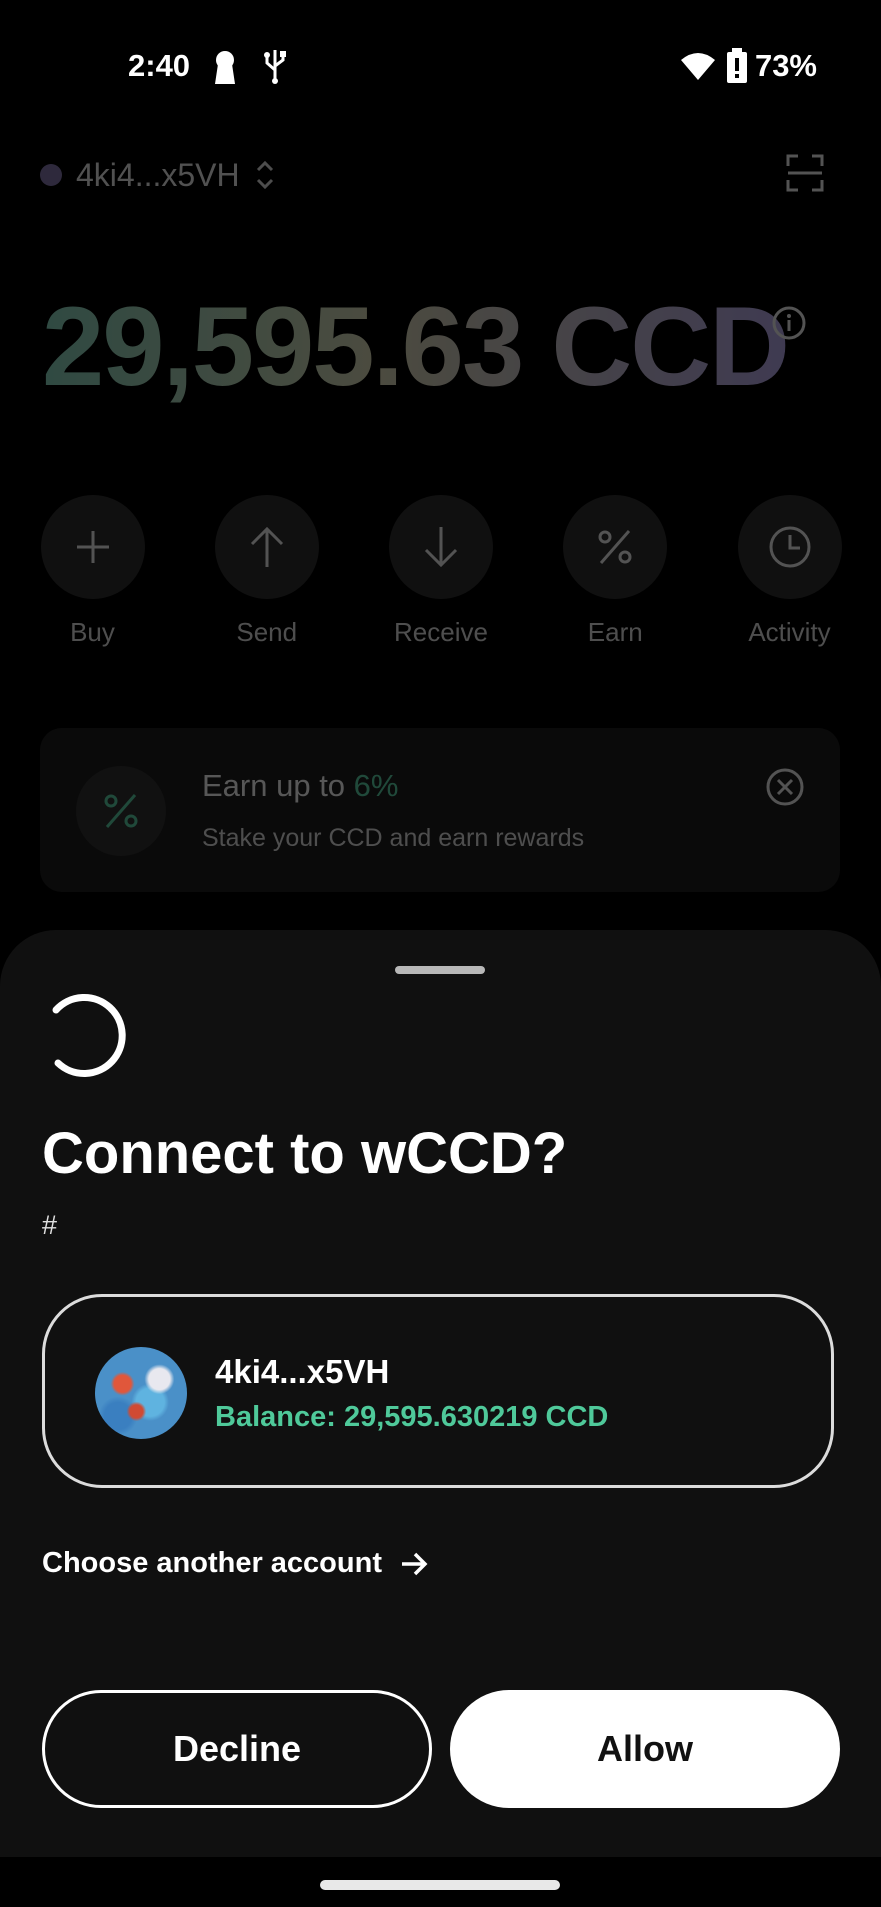  I want to click on sheet-drag-handle, so click(440, 970).